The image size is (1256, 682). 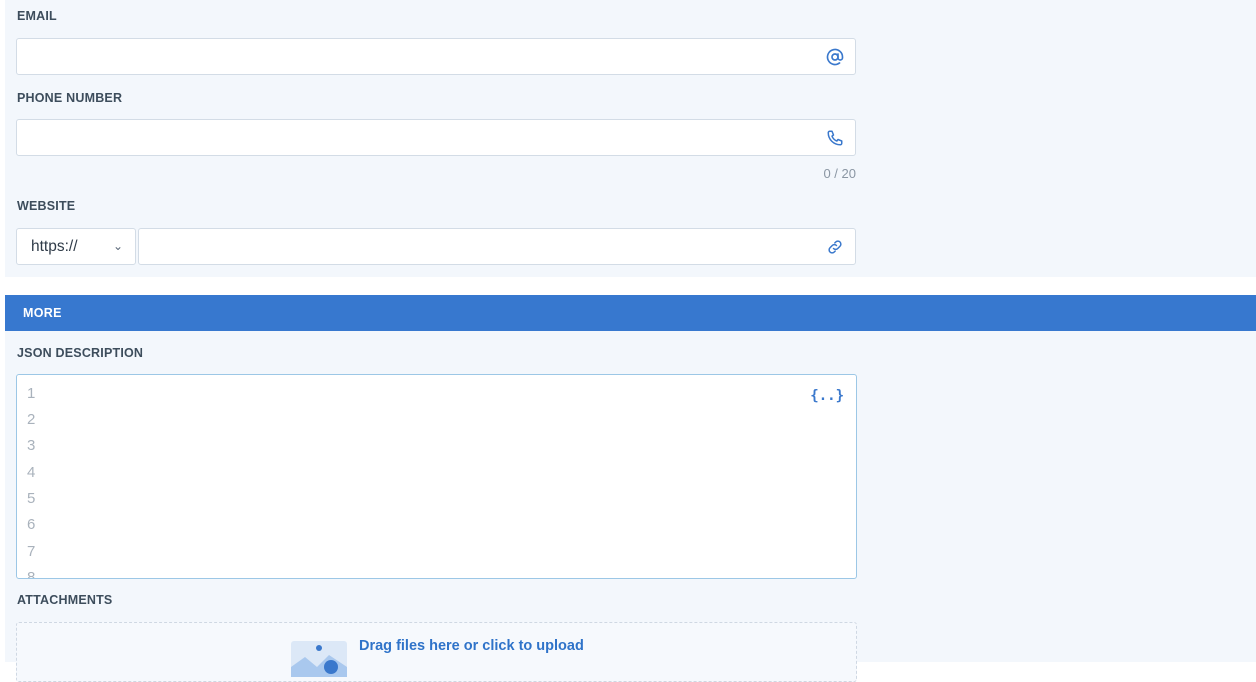 What do you see at coordinates (80, 353) in the screenshot?
I see `json-description-label: JSON DESCRIPTION` at bounding box center [80, 353].